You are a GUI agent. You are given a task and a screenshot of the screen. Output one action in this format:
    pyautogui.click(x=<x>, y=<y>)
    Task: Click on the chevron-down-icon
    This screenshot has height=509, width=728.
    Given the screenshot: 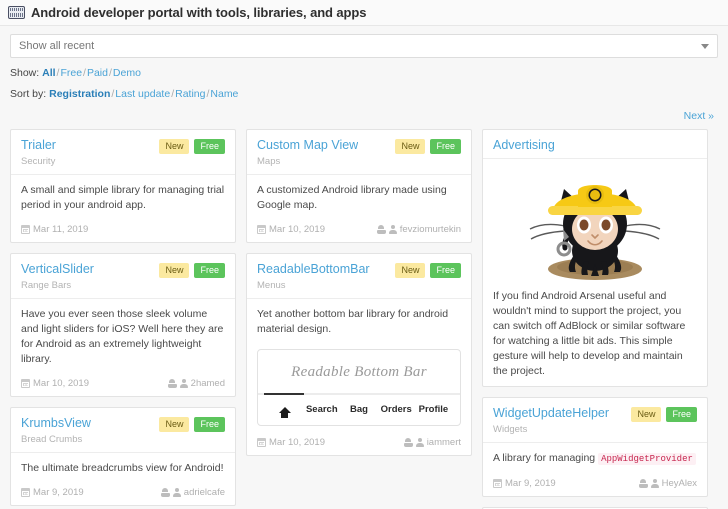 What is the action you would take?
    pyautogui.click(x=705, y=46)
    